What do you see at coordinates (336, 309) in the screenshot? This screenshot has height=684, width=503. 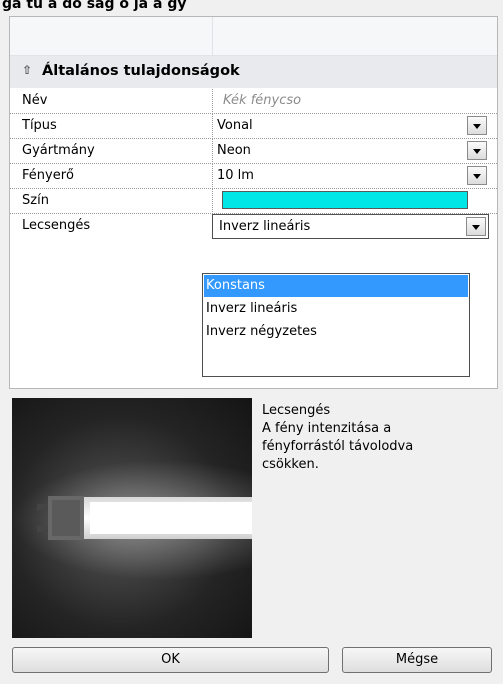 I see `dropdown-option-inverse-linear: Inverz lineáris` at bounding box center [336, 309].